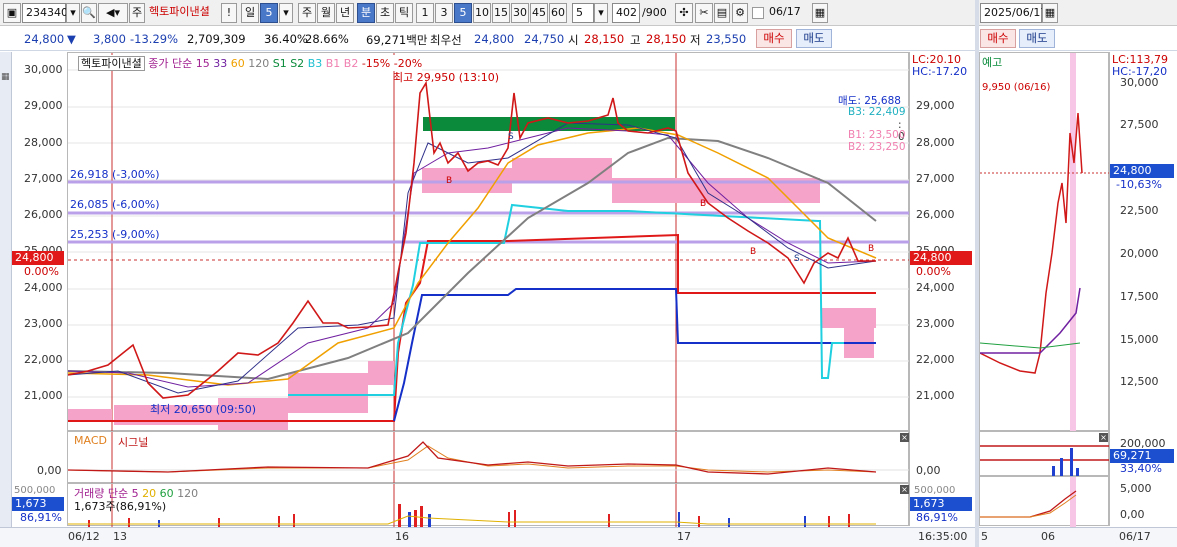 The height and width of the screenshot is (547, 1177). I want to click on sound-icon: ◀▾, so click(113, 13).